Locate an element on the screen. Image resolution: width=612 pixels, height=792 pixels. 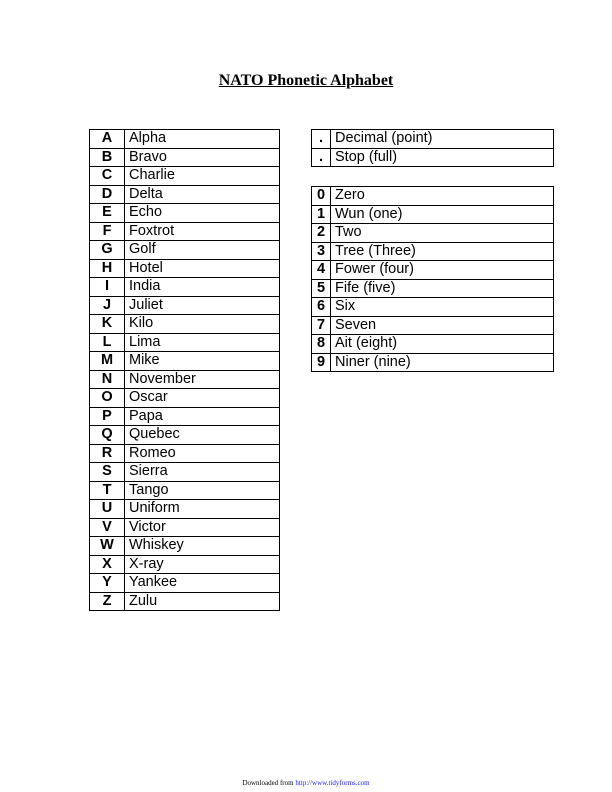
page-title: NATO Phonetic Alphabet is located at coordinates (306, 80).